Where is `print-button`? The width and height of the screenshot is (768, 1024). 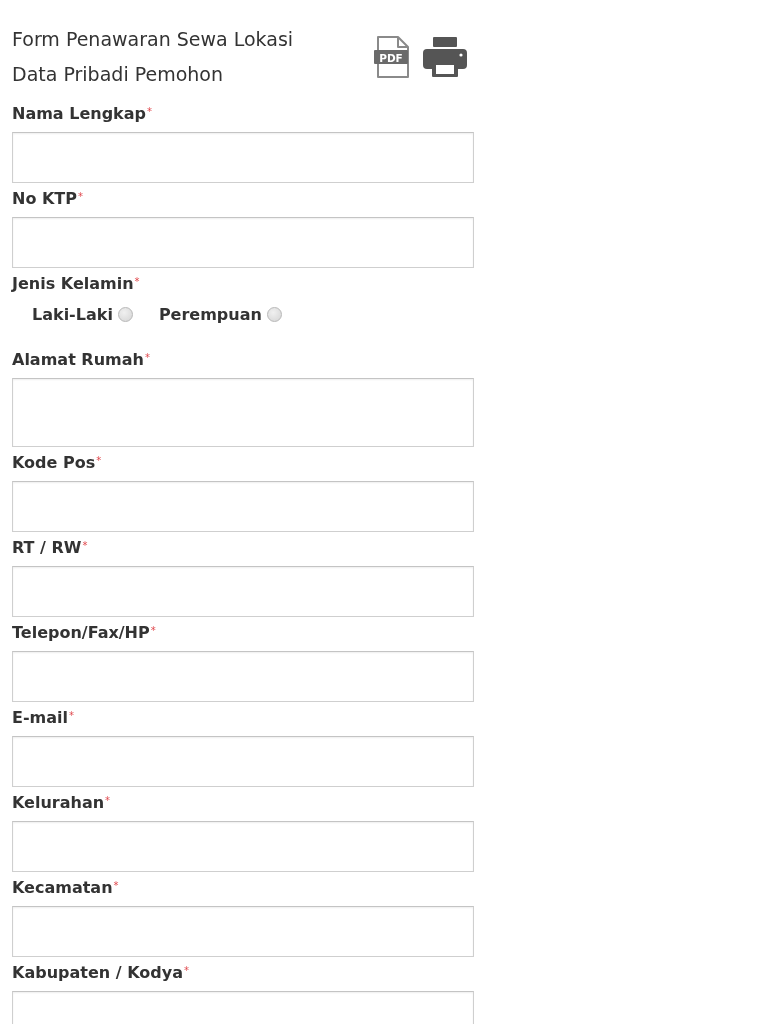
print-button is located at coordinates (445, 57).